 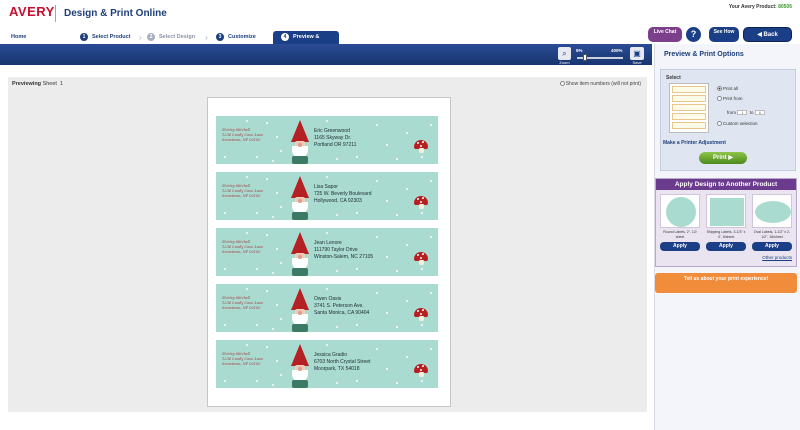 What do you see at coordinates (32, 11) in the screenshot?
I see `avery-logo: AVERY` at bounding box center [32, 11].